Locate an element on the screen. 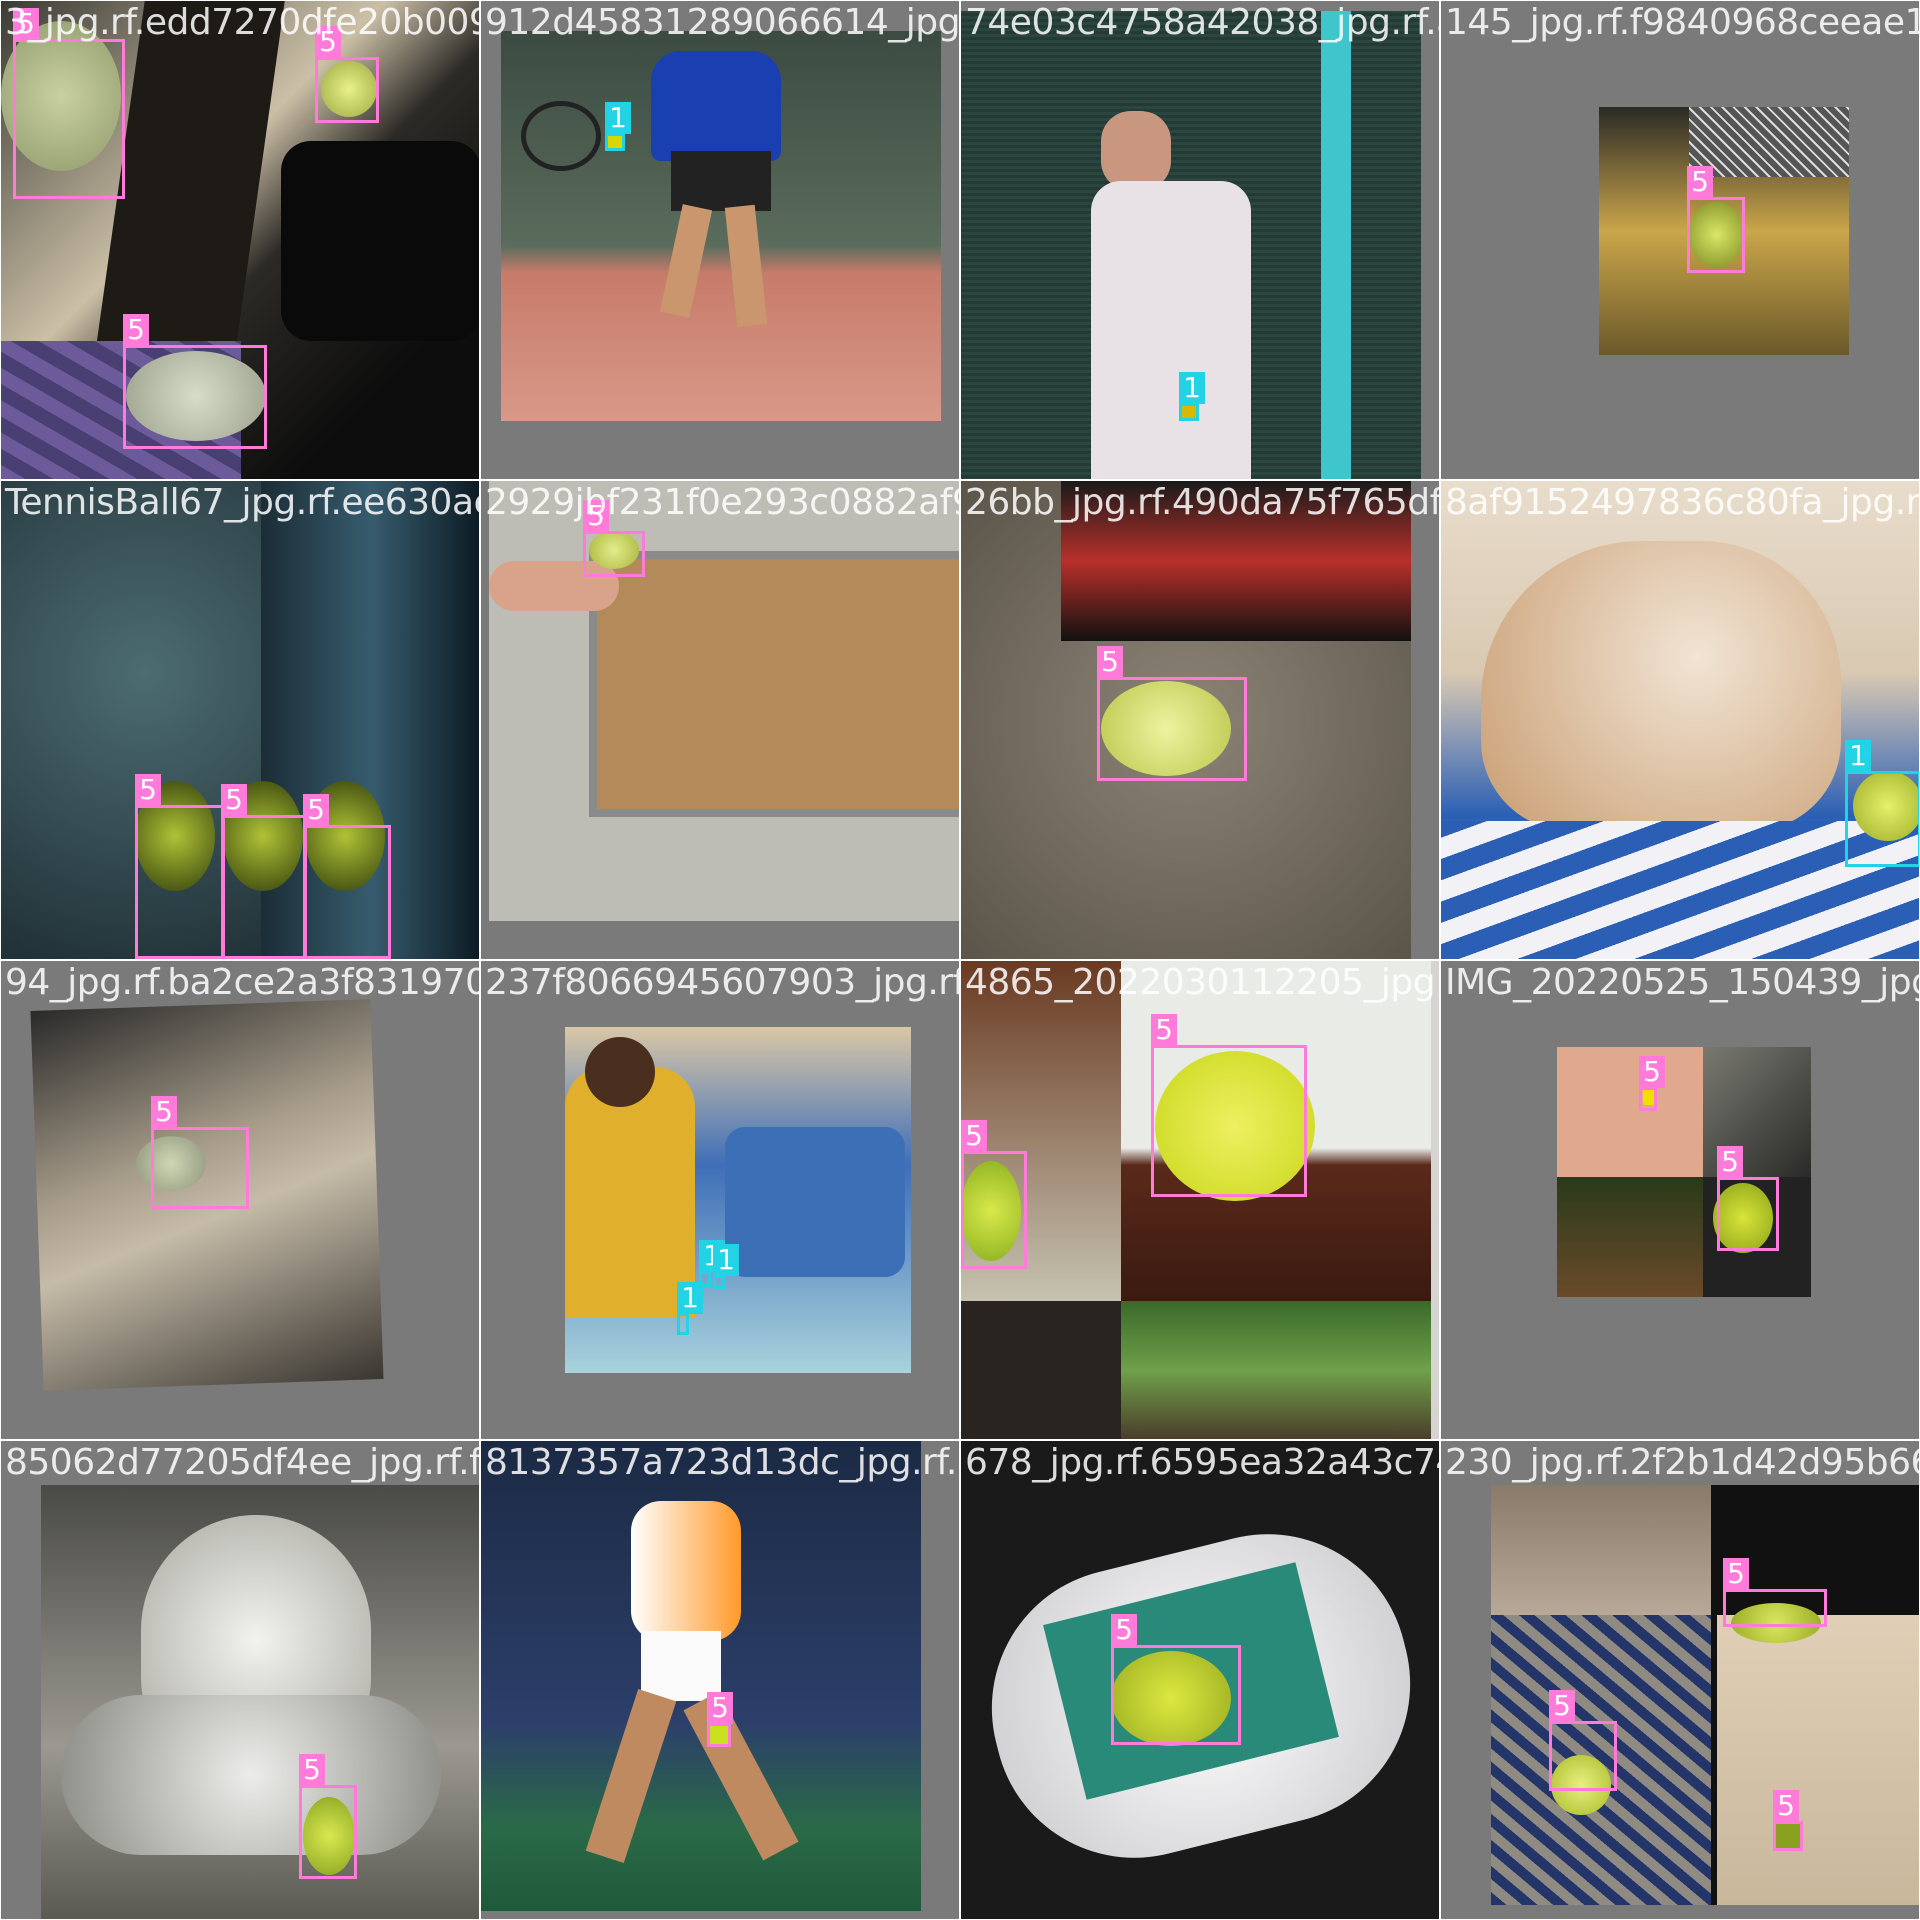 This screenshot has height=1920, width=1920. mosaic-tile: 8af9152497836c80fa_jpg.rf.08 1 is located at coordinates (1680, 720).